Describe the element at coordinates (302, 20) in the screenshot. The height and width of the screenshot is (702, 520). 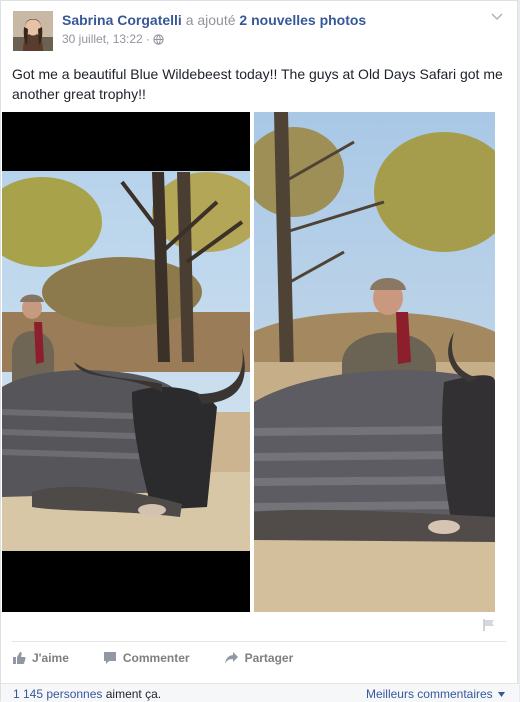
I see `photos-link: 2 nouvelles photos` at that location.